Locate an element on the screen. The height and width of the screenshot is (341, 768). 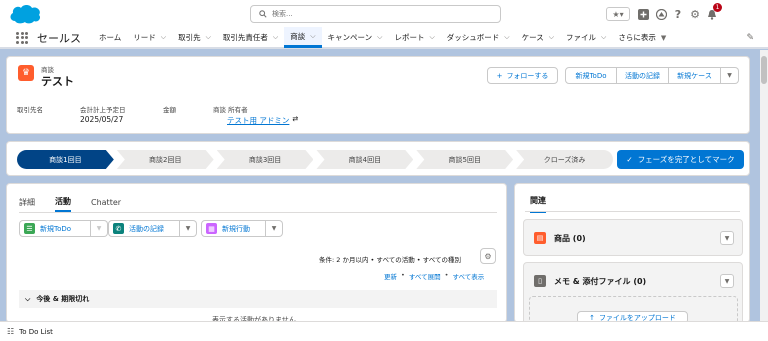
path-stage-3: 商談3回目 is located at coordinates (265, 159).